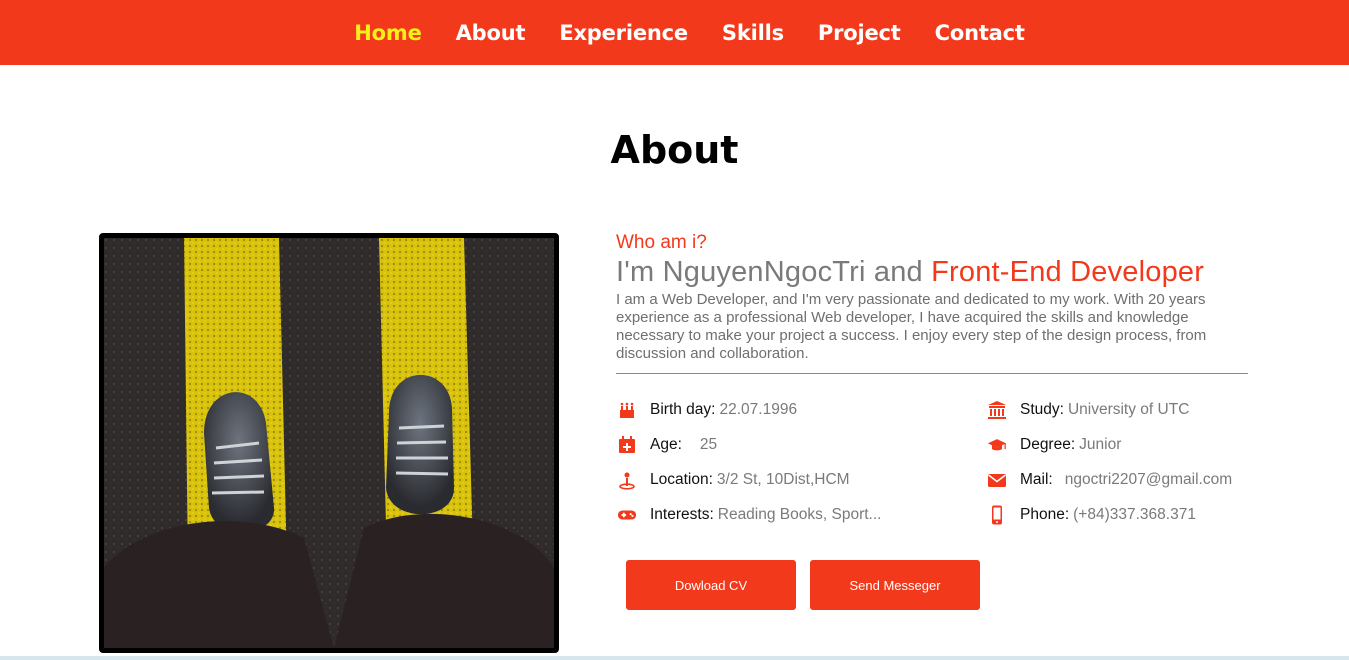 The image size is (1349, 660). What do you see at coordinates (1036, 479) in the screenshot?
I see `mail-label: Mail:` at bounding box center [1036, 479].